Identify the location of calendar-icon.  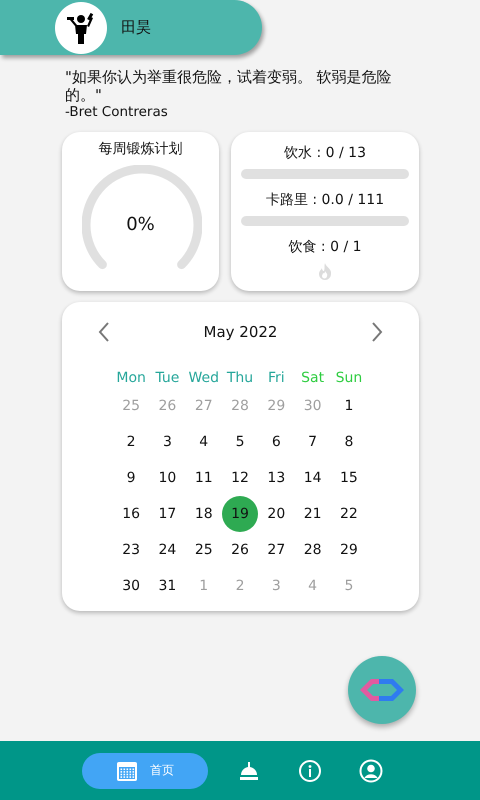
(127, 771).